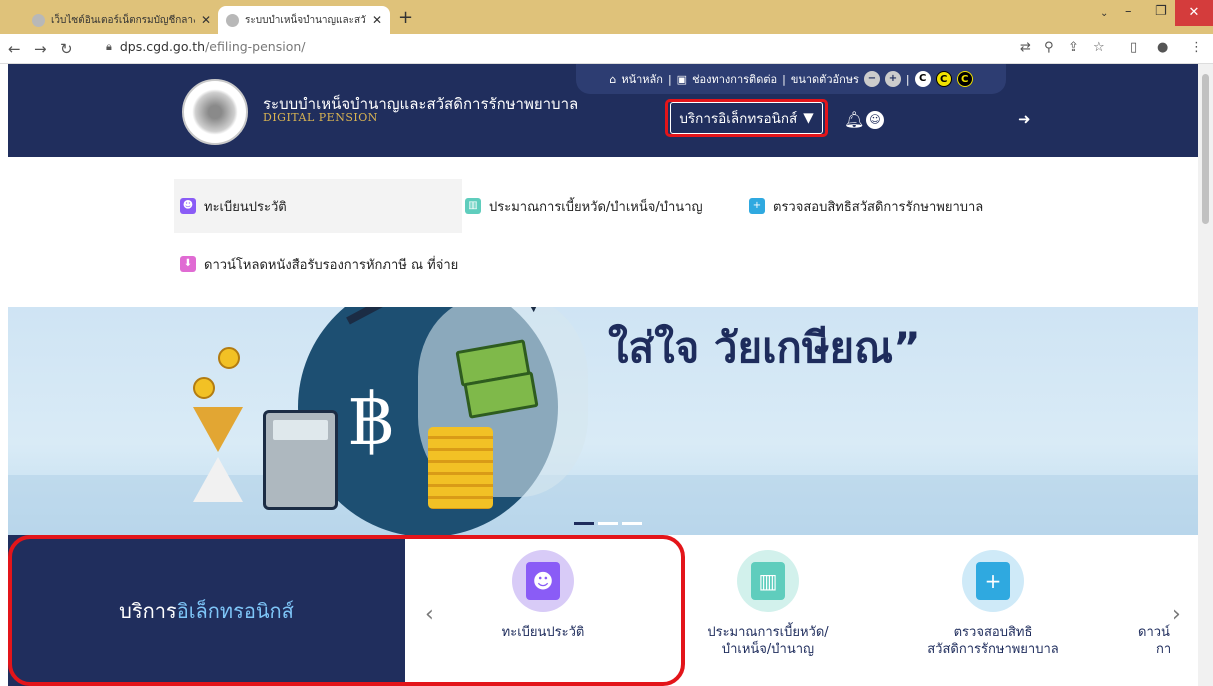  I want to click on browser-tab: เว็บไซต์อินเตอร์เน็ตกรมบัญชีกลาง ✕, so click(121, 20).